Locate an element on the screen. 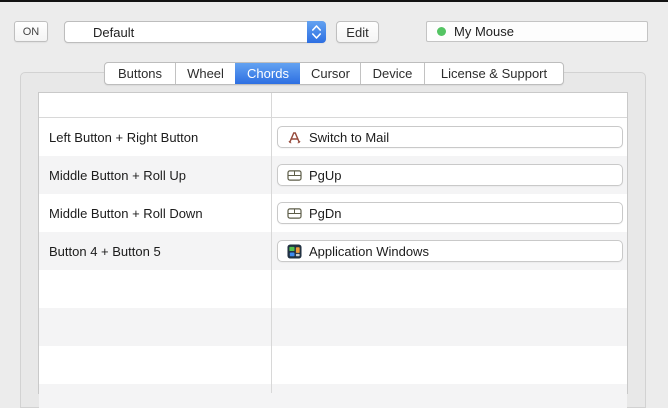 This screenshot has height=408, width=668. preset-popup-value: Default is located at coordinates (114, 32).